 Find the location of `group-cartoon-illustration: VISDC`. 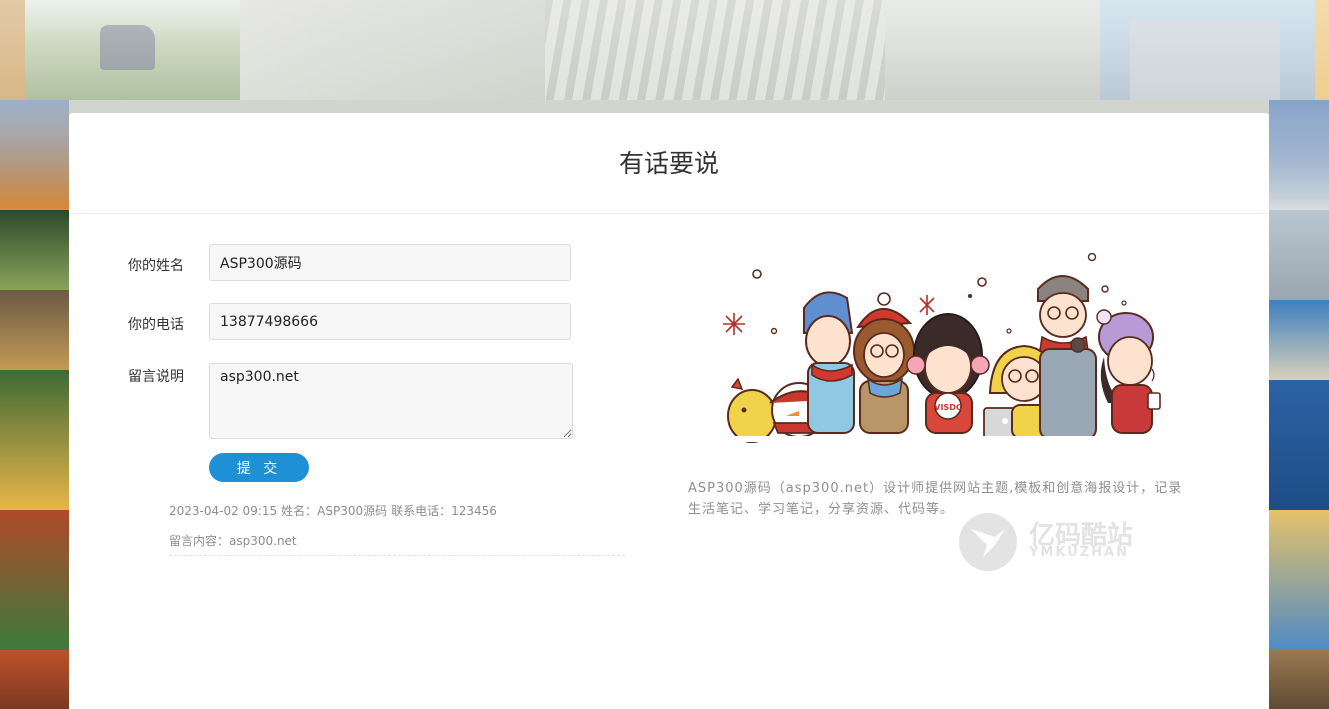

group-cartoon-illustration: VISDC is located at coordinates (942, 348).